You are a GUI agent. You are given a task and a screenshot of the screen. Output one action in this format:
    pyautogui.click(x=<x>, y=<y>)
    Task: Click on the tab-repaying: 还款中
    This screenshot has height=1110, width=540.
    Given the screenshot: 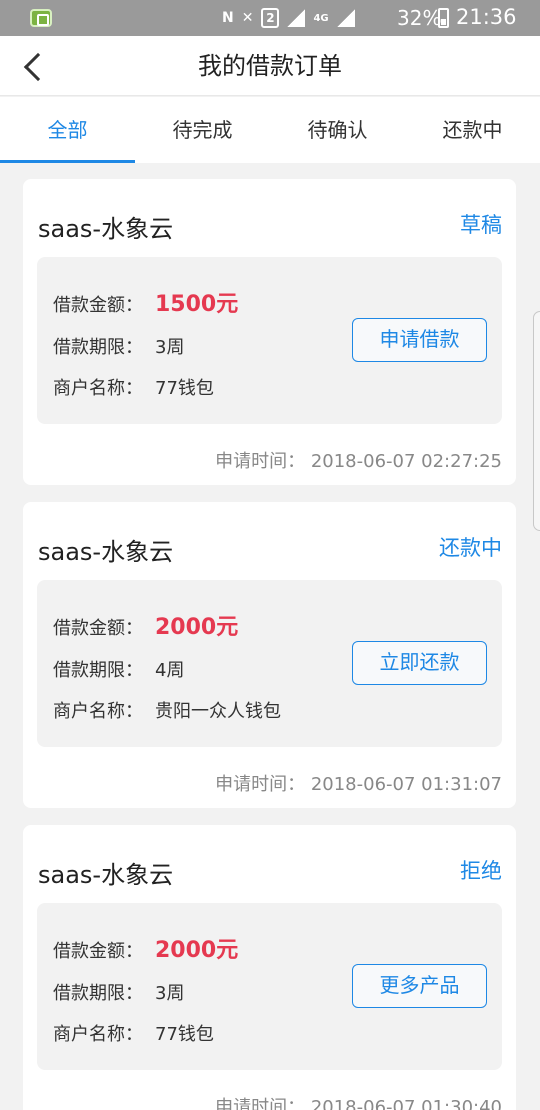 What is the action you would take?
    pyautogui.click(x=472, y=130)
    